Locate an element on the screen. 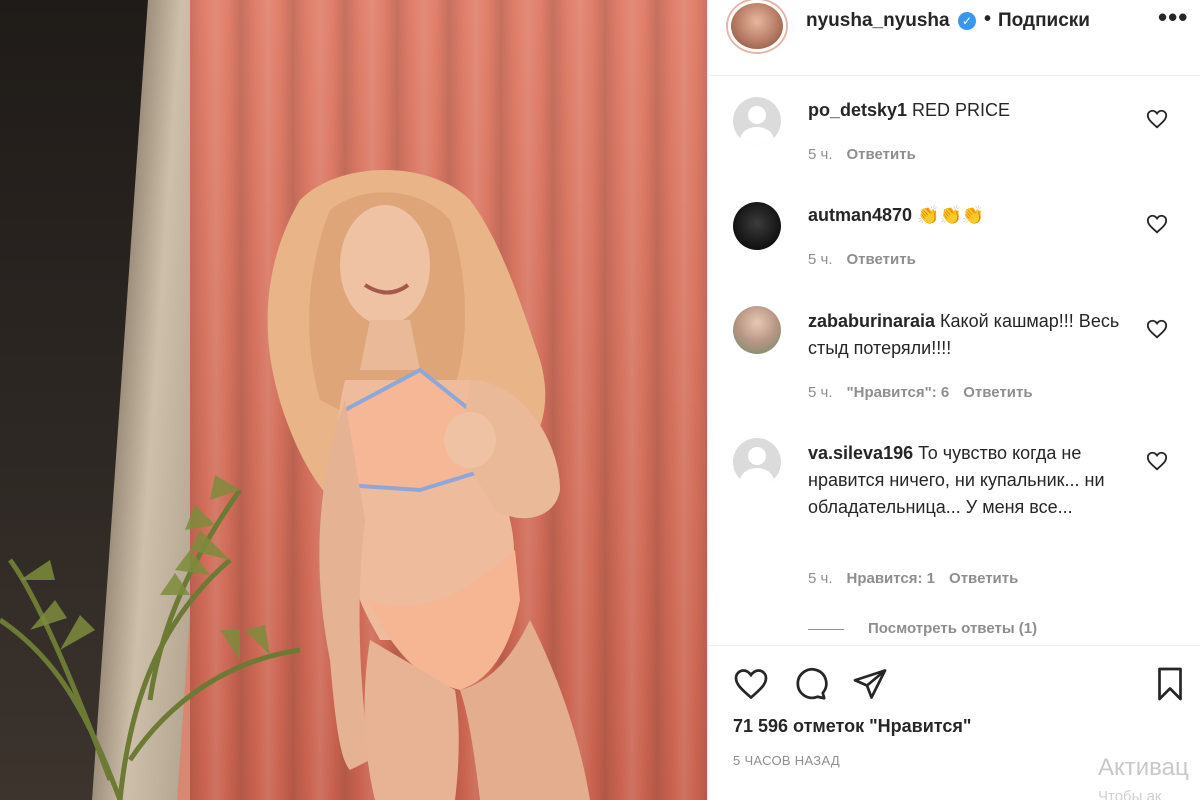 The width and height of the screenshot is (1200, 800). author-avatar is located at coordinates (757, 26).